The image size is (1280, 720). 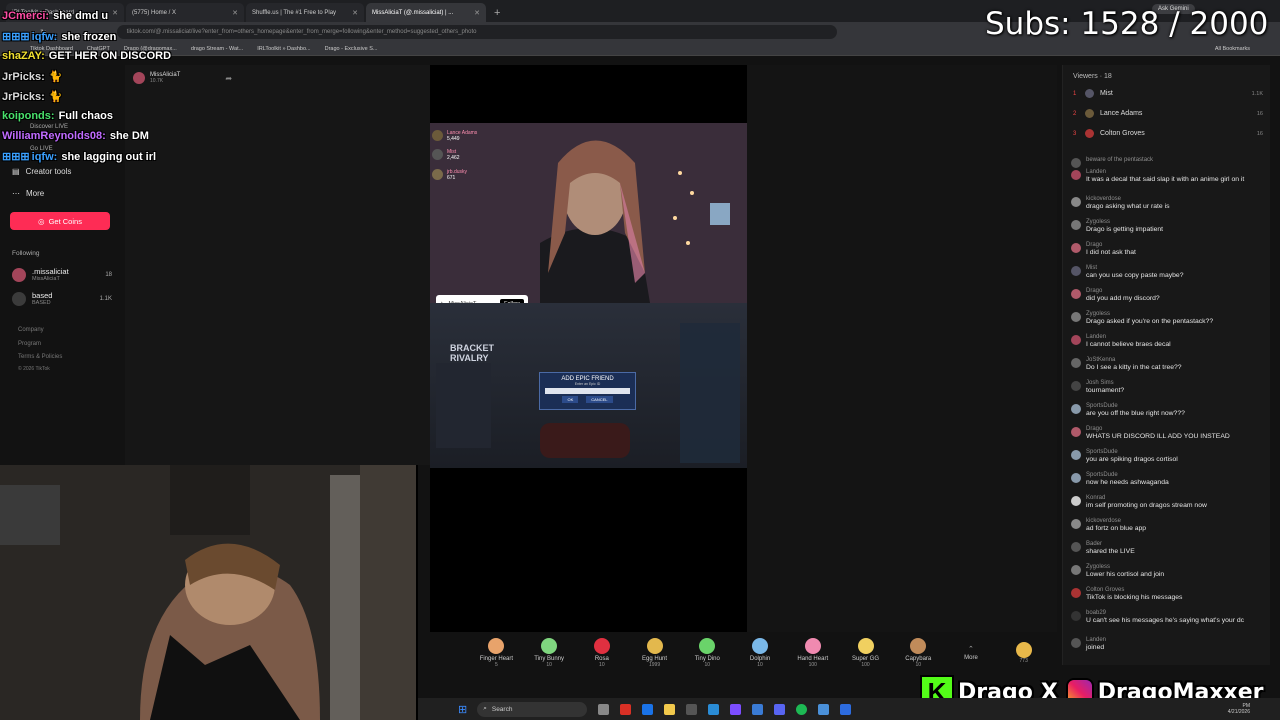 I want to click on viewer-row: 1 Mist 1.1K, so click(x=1168, y=93).